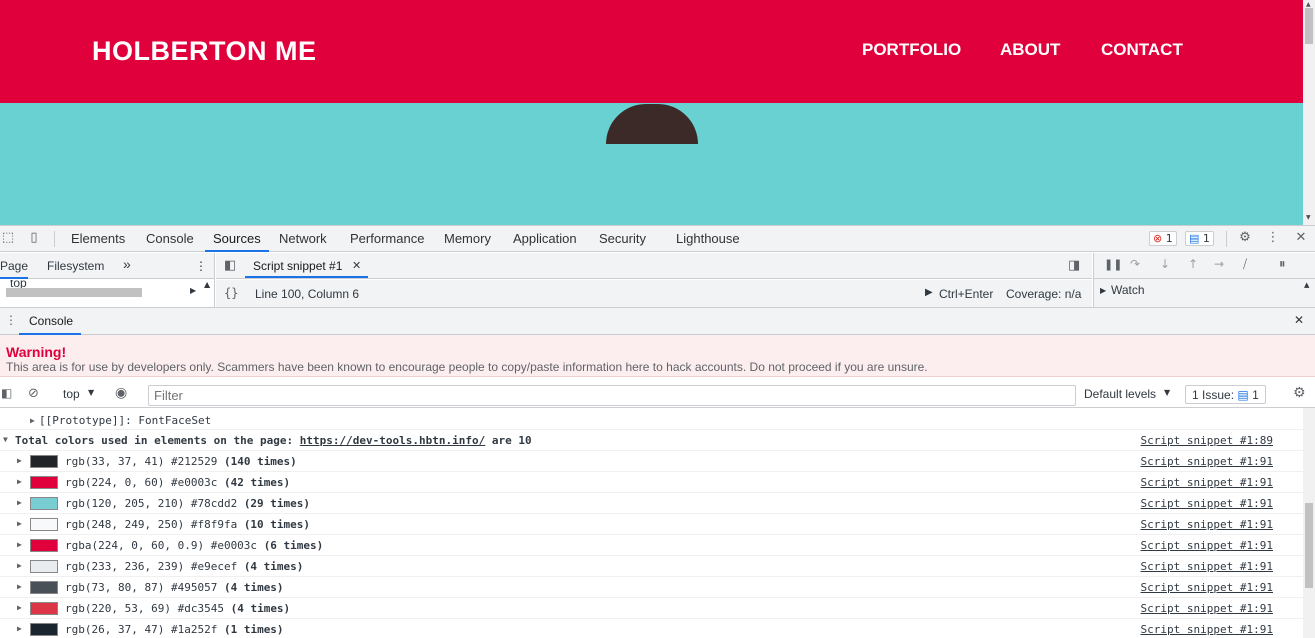 The height and width of the screenshot is (638, 1315). Describe the element at coordinates (75, 266) in the screenshot. I see `tab-filesystem: Filesystem` at that location.